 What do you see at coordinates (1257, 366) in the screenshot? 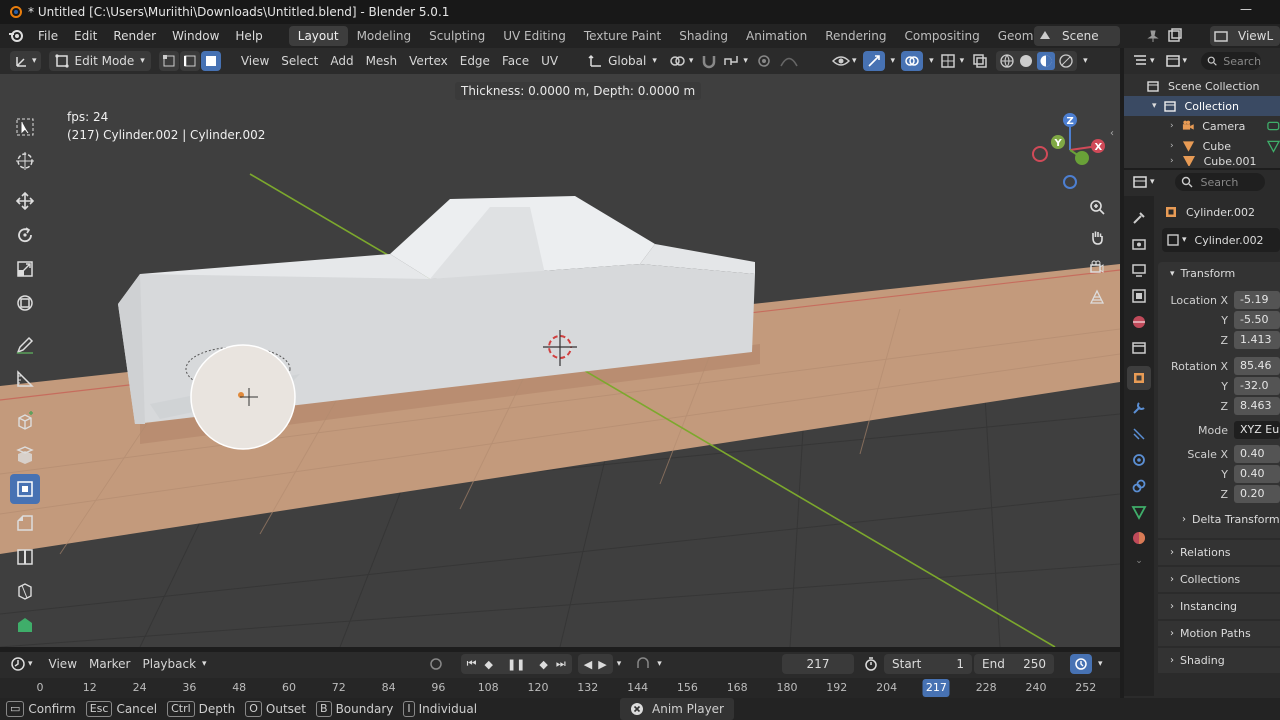
I see `rotation-x-field: 85.46` at bounding box center [1257, 366].